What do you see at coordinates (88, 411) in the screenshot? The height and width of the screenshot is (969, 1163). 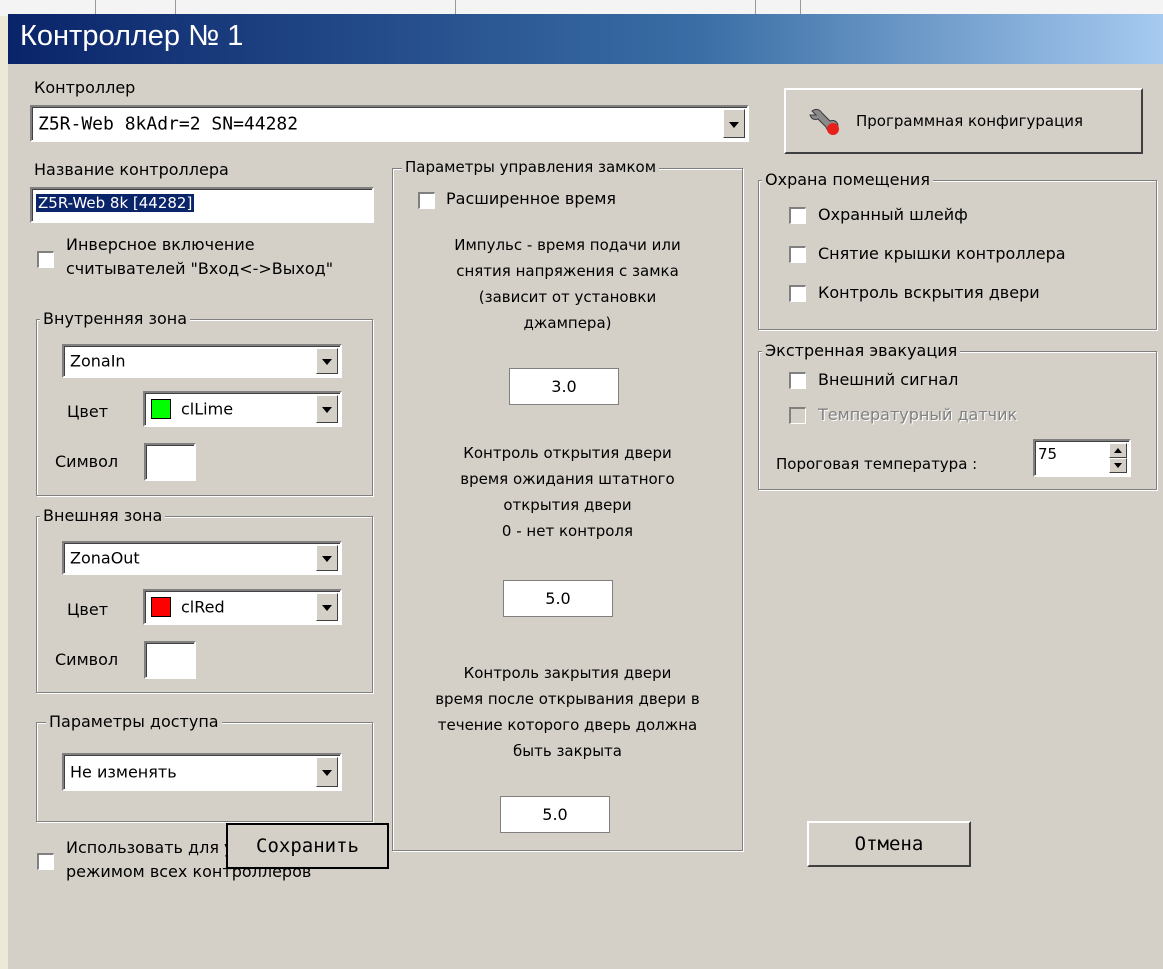 I see `inner-color-label: Цвет` at bounding box center [88, 411].